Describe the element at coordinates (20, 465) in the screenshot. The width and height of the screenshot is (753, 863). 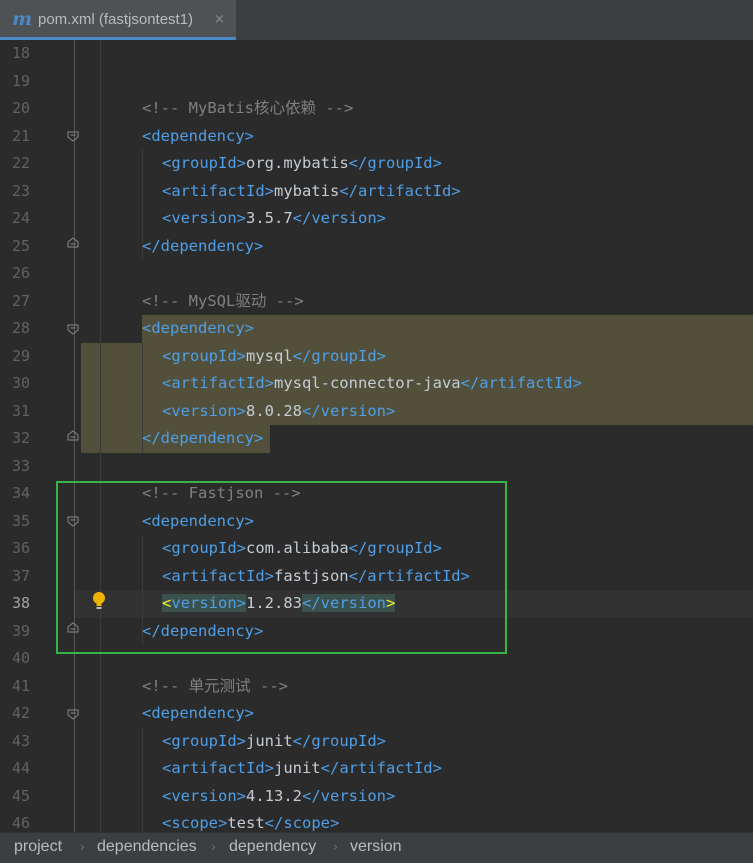
I see `line-number: 33` at that location.